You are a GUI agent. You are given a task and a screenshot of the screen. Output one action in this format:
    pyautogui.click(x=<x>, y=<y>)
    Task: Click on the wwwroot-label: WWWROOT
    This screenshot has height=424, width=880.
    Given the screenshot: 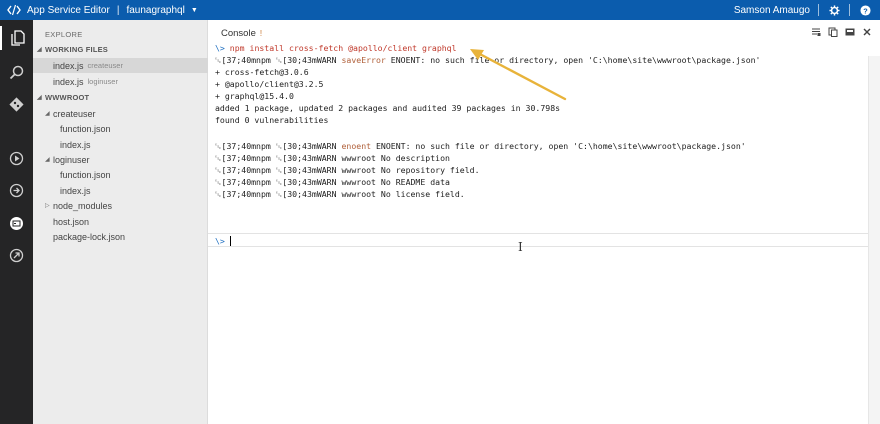 What is the action you would take?
    pyautogui.click(x=67, y=97)
    